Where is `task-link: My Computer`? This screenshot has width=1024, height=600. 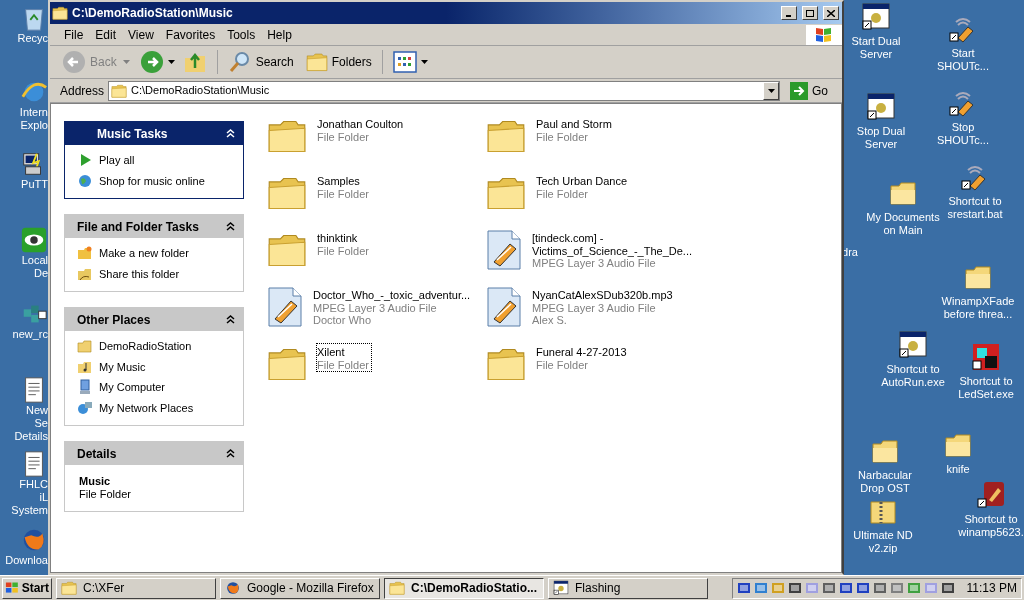
task-link: My Computer is located at coordinates (132, 387).